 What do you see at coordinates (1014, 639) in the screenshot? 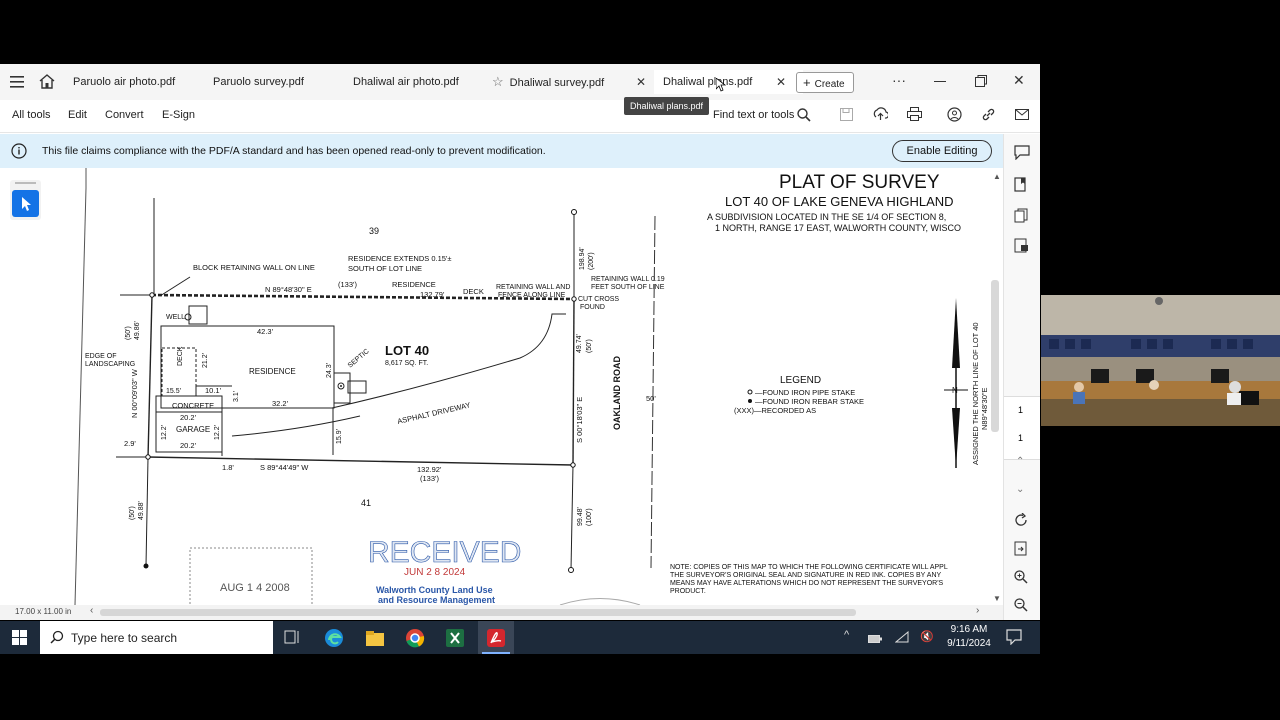
I see `notification-icon` at bounding box center [1014, 639].